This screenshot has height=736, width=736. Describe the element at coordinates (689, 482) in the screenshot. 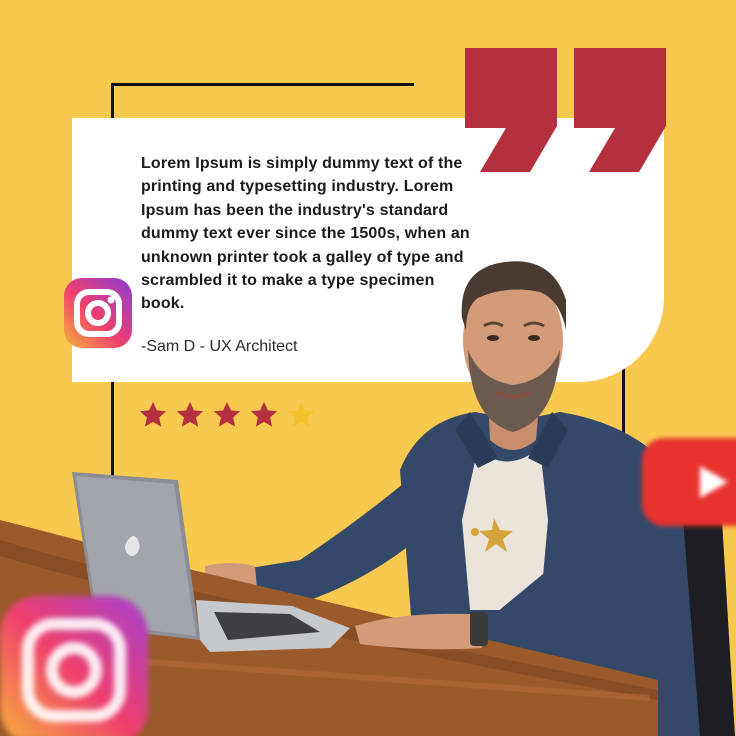

I see `youtube-icon` at that location.